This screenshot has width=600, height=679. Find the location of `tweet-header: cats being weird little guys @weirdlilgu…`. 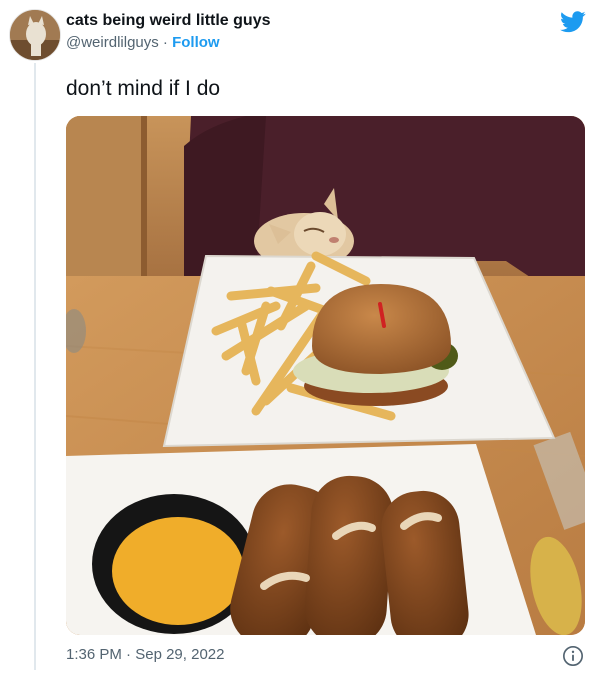

tweet-header: cats being weird little guys @weirdlilgu… is located at coordinates (168, 32).